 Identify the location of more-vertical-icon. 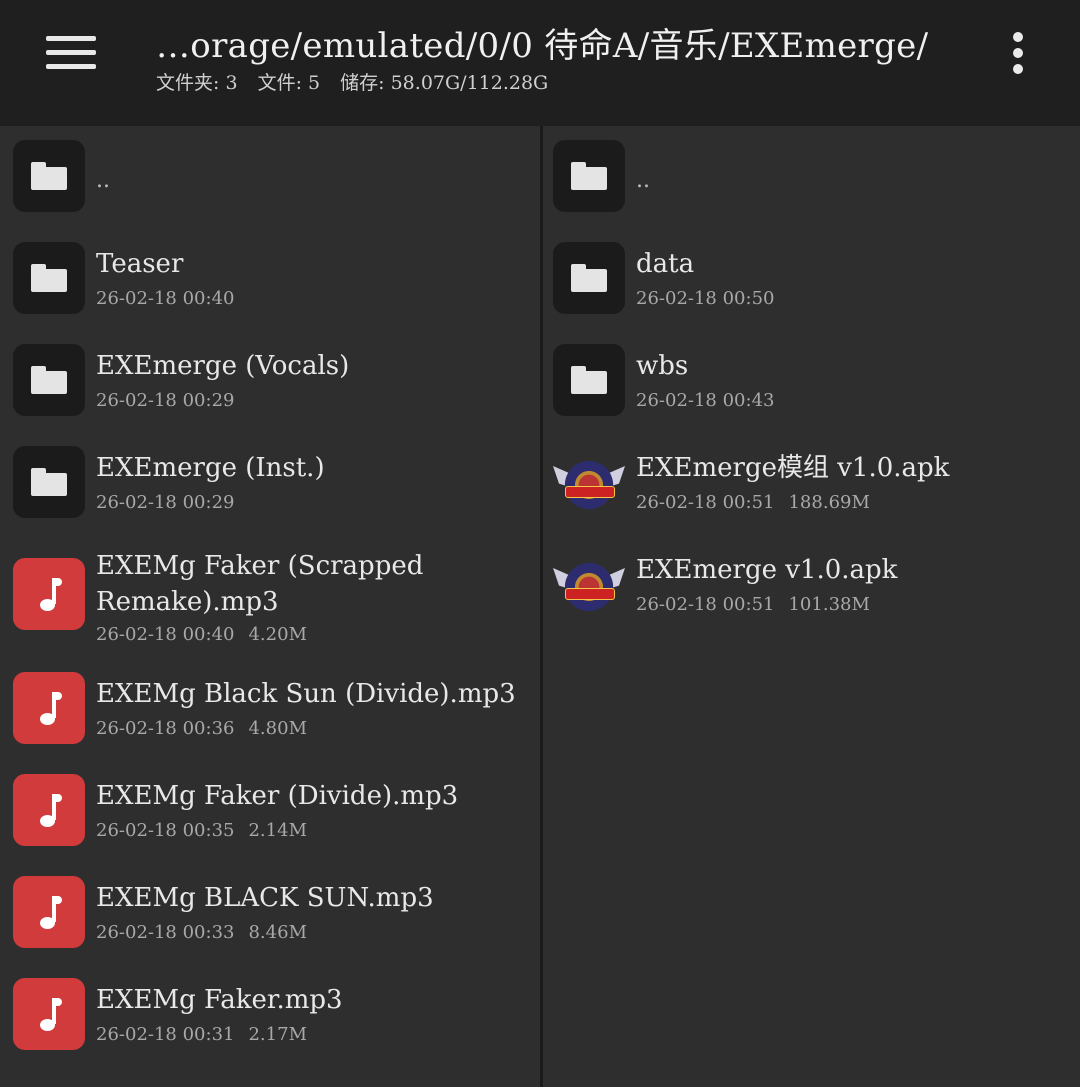
(1018, 54).